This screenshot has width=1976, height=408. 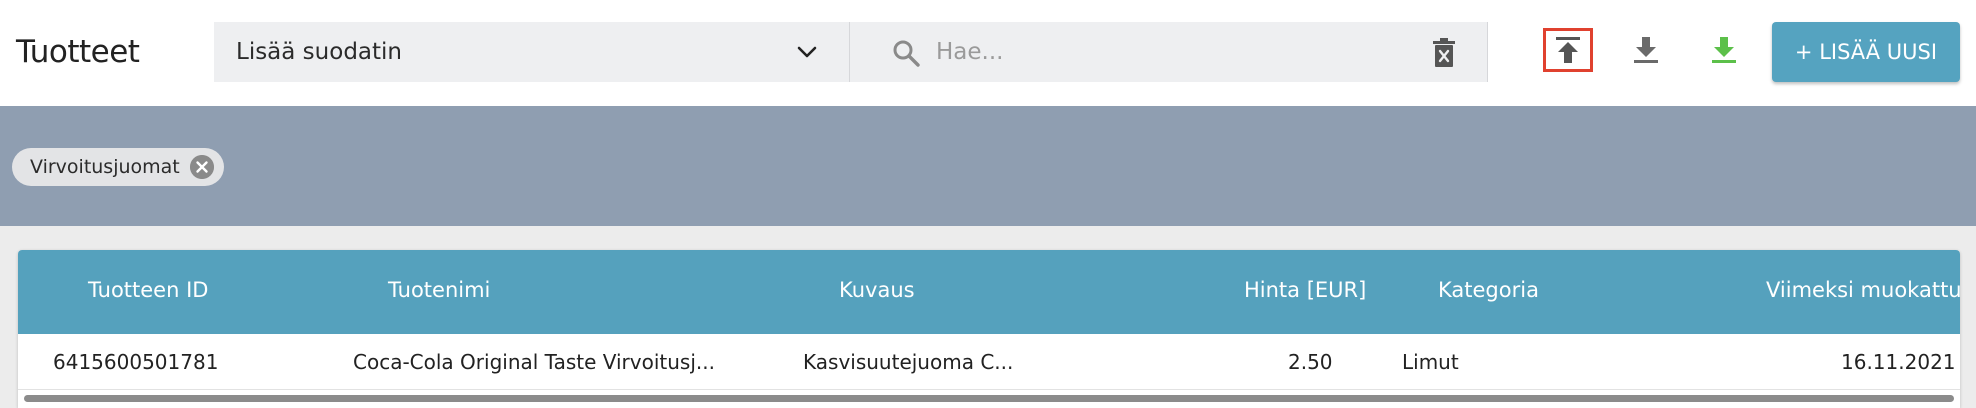 What do you see at coordinates (1305, 290) in the screenshot?
I see `column-header-price: Hinta [EUR]` at bounding box center [1305, 290].